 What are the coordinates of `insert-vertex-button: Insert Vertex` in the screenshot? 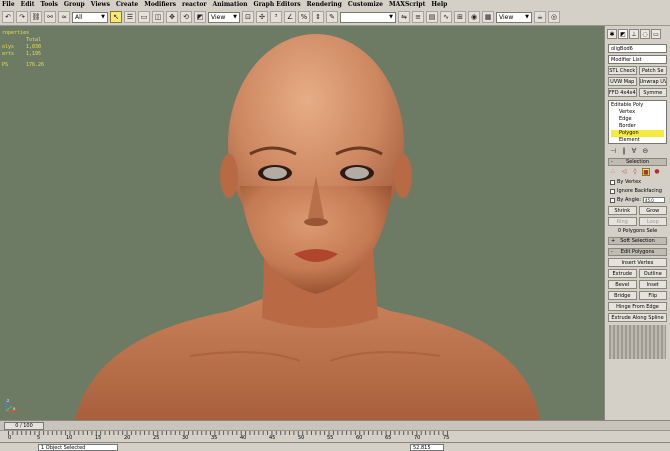 It's located at (637, 262).